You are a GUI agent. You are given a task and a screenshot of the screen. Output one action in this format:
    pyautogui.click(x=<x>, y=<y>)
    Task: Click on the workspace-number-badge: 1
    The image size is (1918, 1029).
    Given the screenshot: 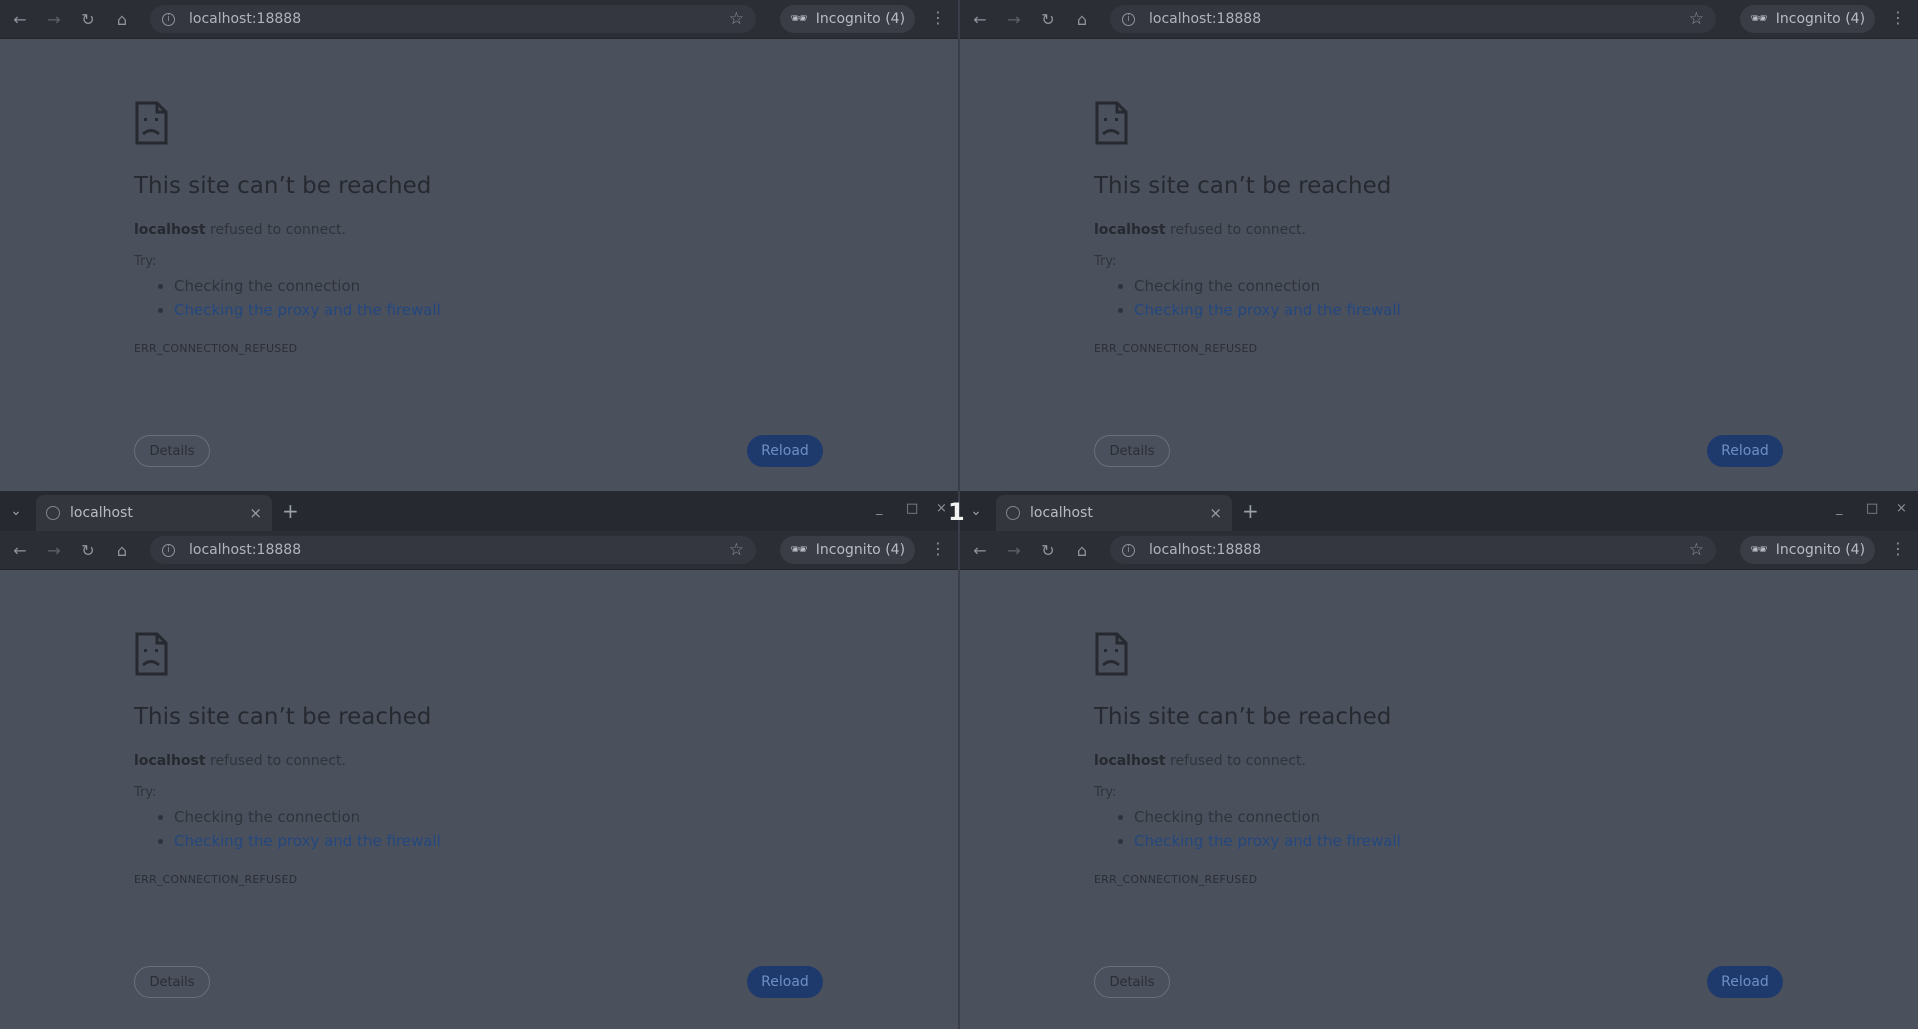 What is the action you would take?
    pyautogui.click(x=956, y=512)
    